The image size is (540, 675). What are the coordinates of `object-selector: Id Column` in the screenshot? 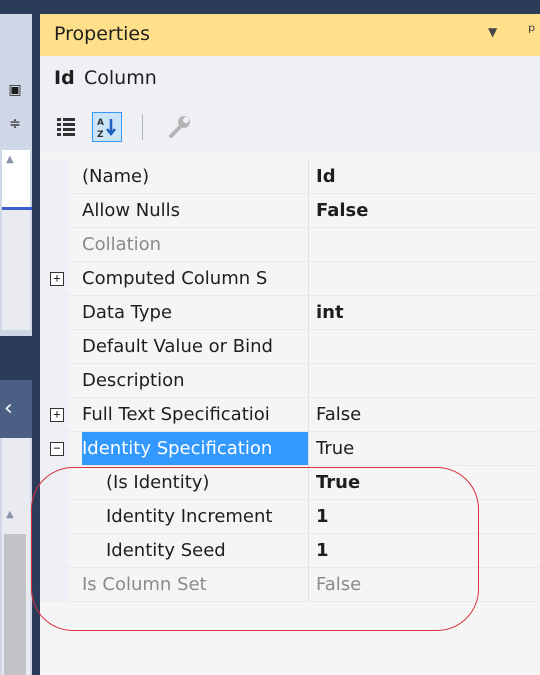 It's located at (290, 79).